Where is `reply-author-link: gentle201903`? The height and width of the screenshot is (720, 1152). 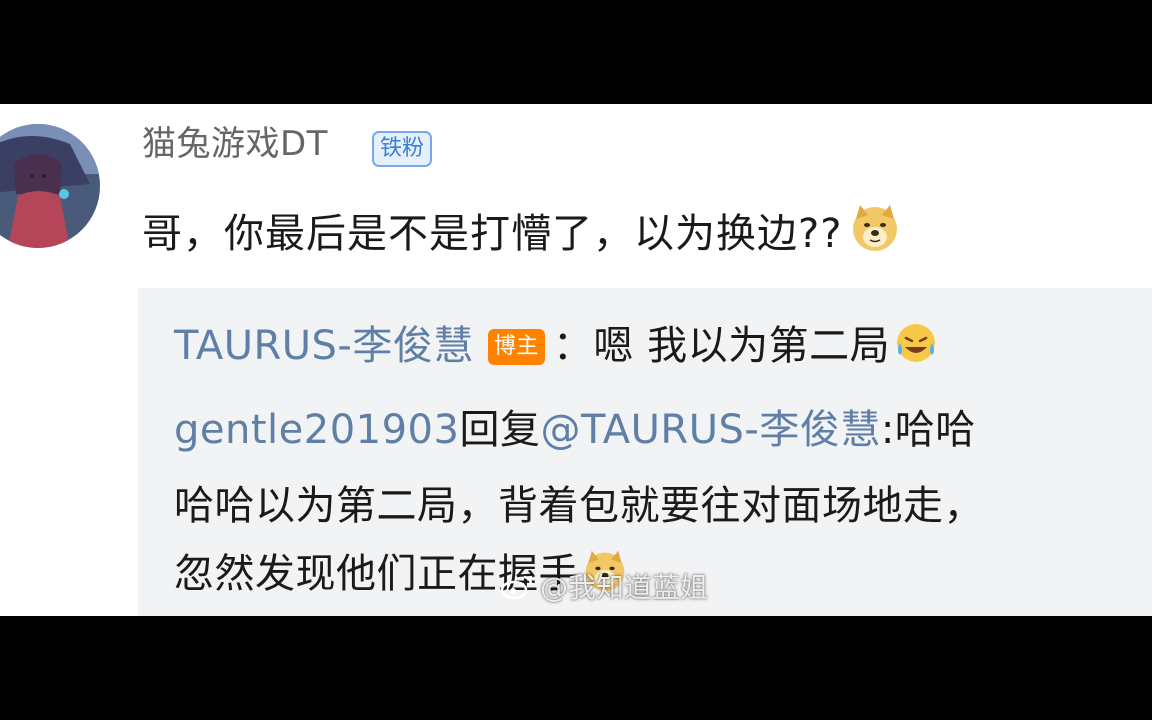 reply-author-link: gentle201903 is located at coordinates (316, 430).